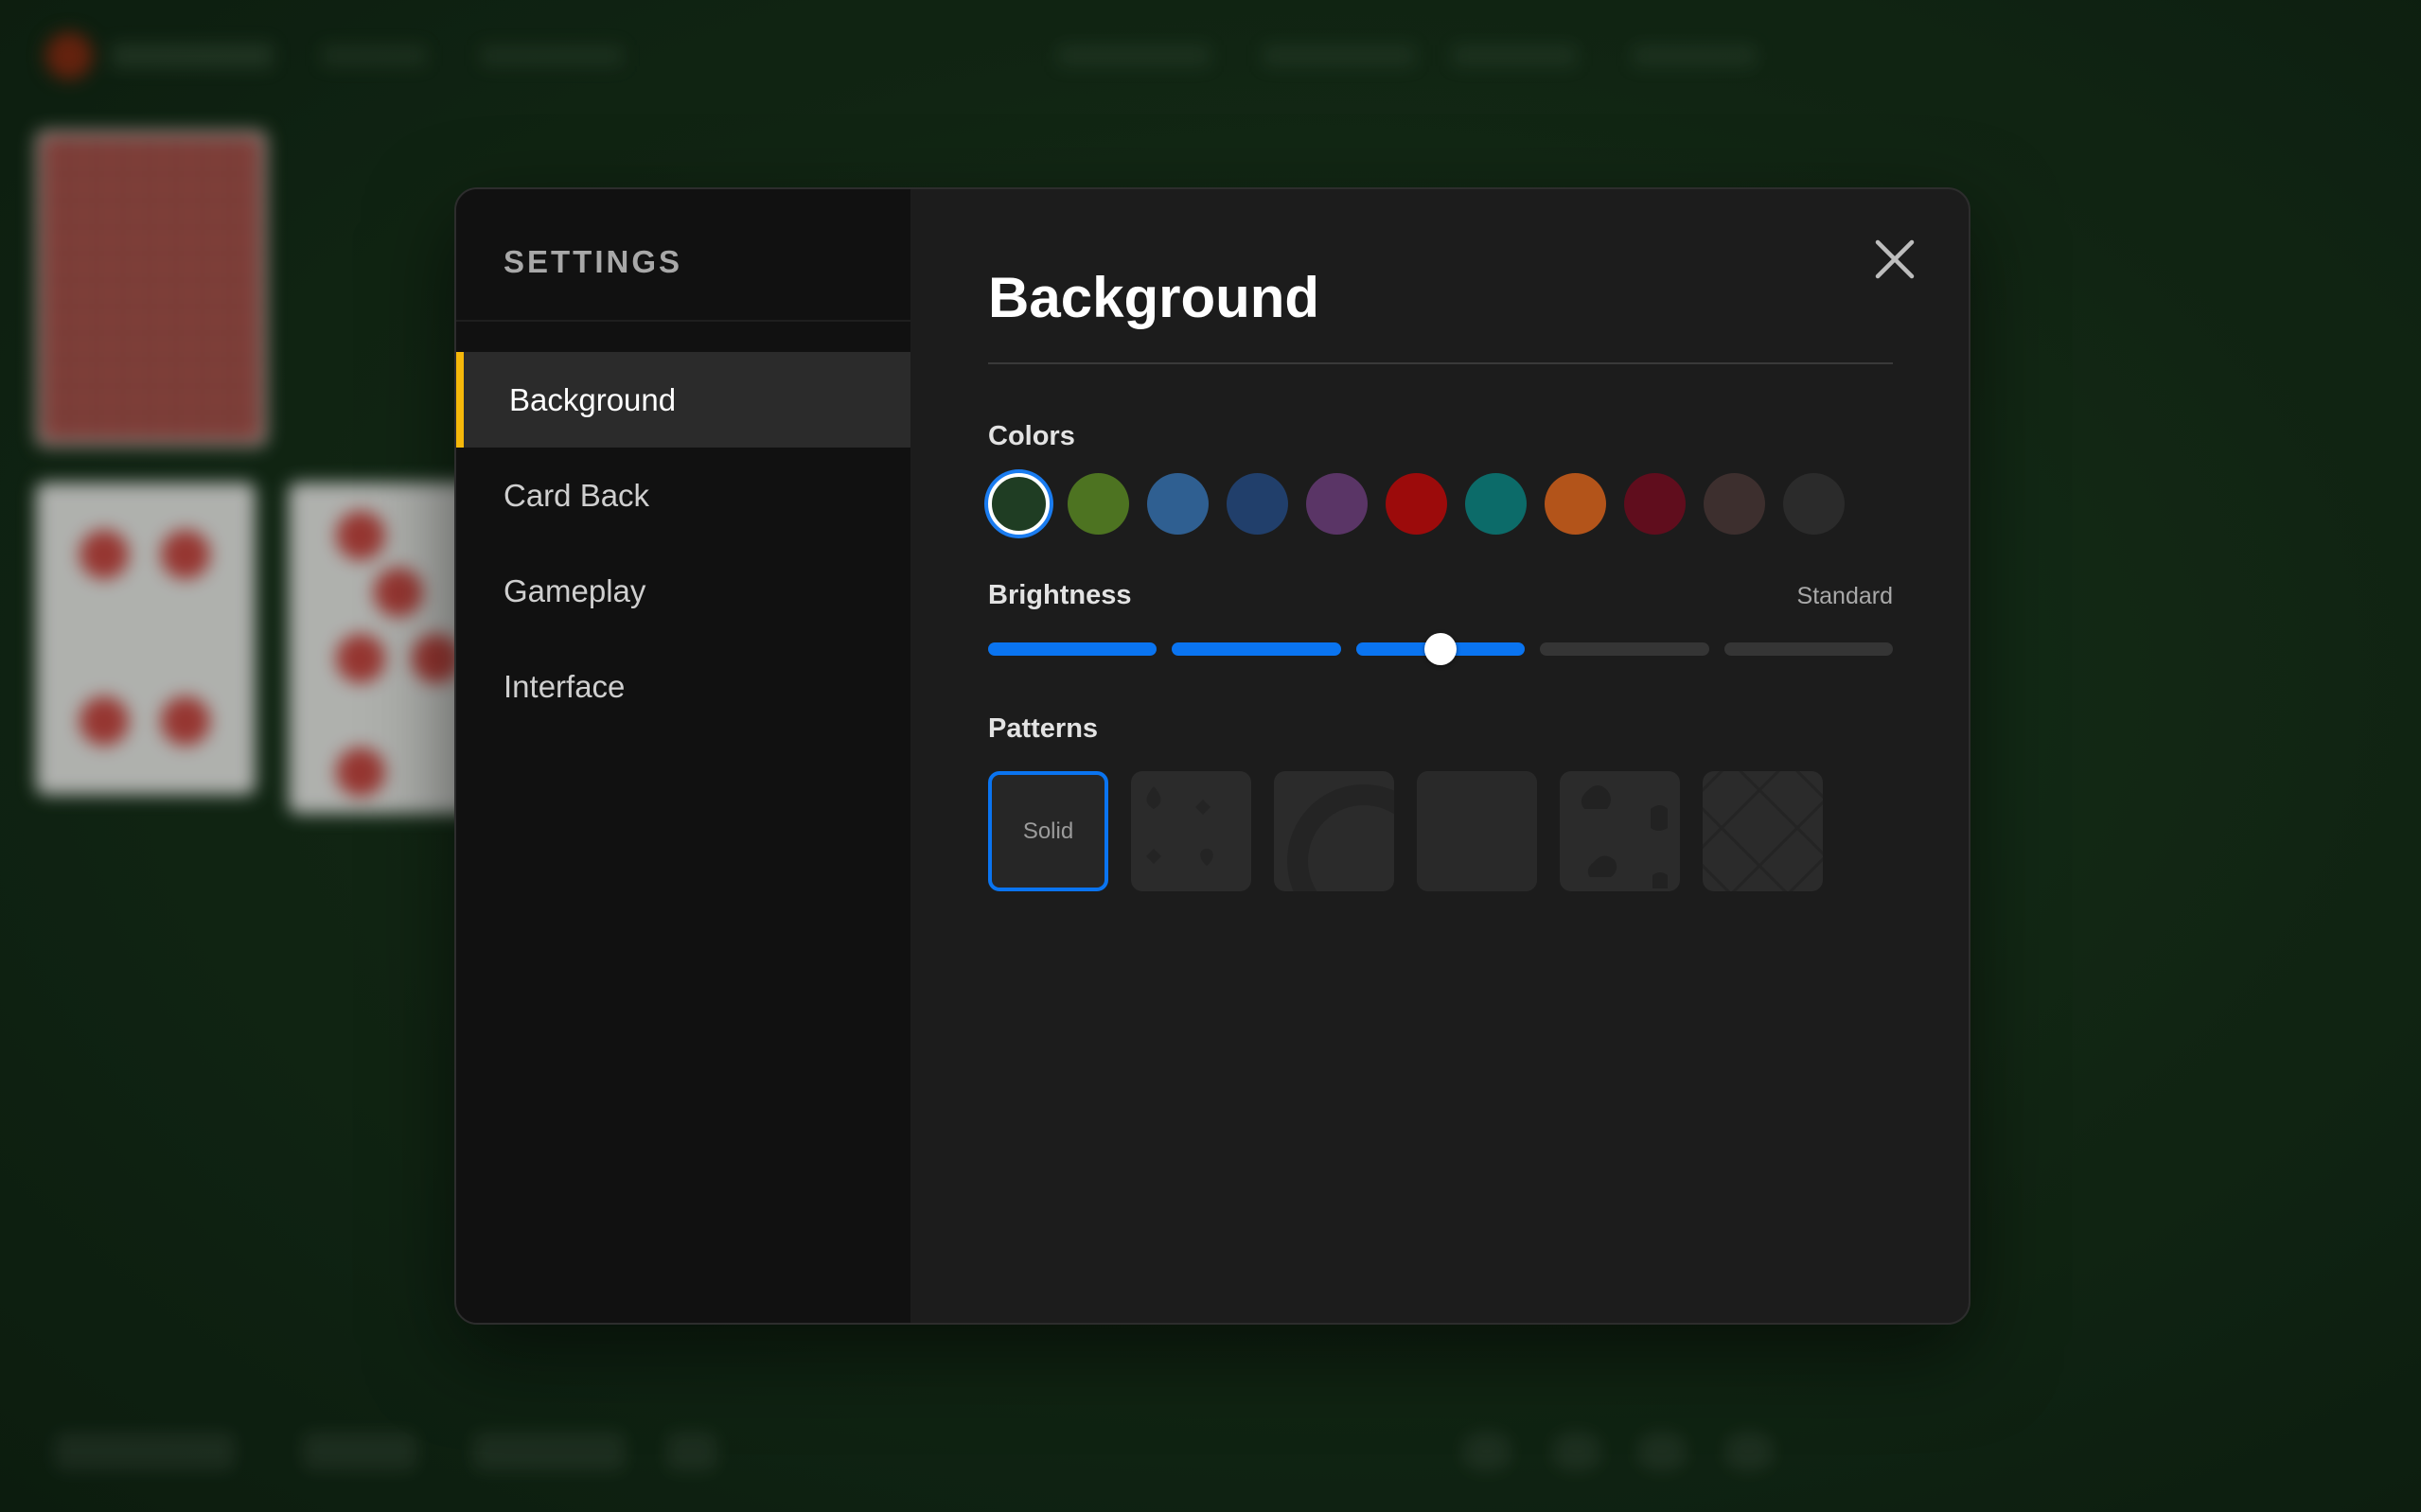  I want to click on nav-item-label: Gameplay, so click(575, 590).